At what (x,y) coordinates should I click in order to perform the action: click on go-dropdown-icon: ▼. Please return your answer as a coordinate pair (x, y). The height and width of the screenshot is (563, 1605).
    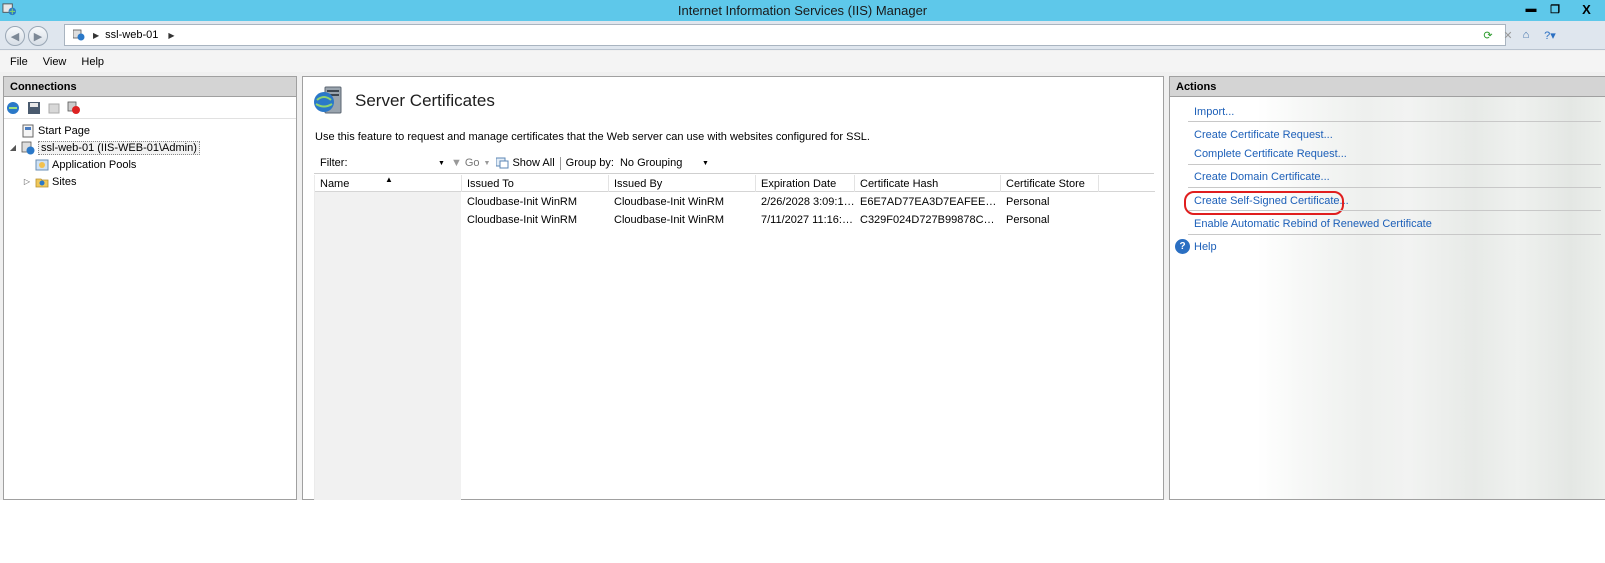
    Looking at the image, I should click on (487, 163).